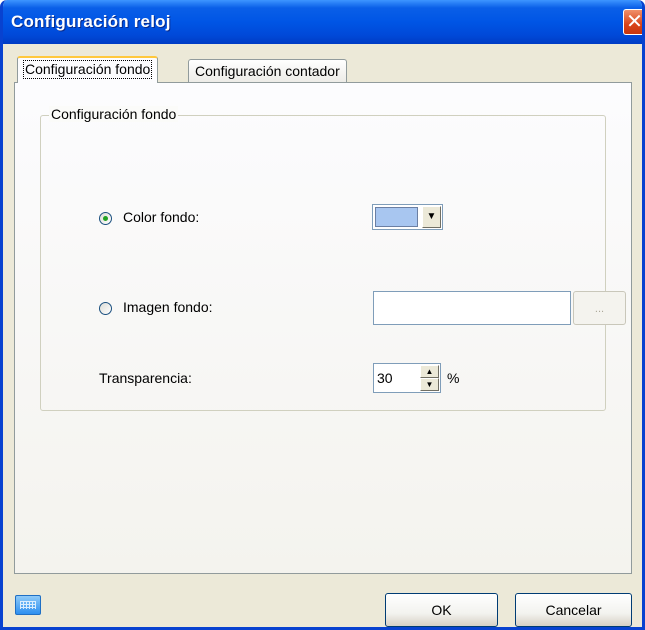  I want to click on close-icon: ✕, so click(634, 22).